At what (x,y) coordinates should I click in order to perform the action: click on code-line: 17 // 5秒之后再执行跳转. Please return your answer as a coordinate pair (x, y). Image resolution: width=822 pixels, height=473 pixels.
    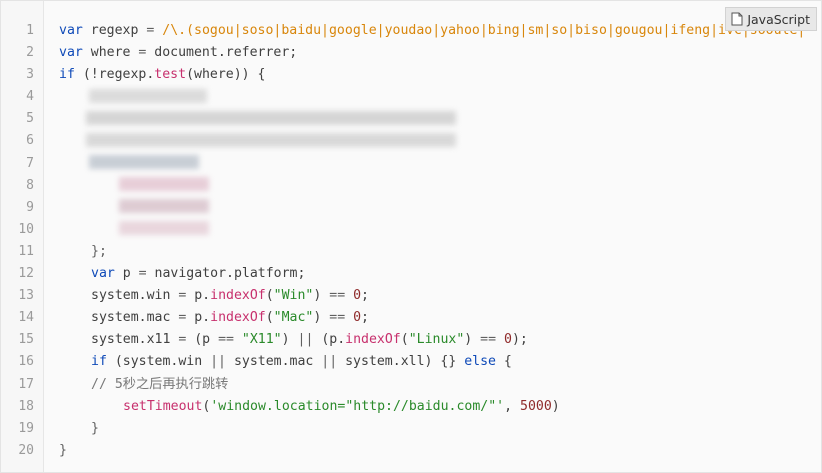
    Looking at the image, I should click on (411, 385).